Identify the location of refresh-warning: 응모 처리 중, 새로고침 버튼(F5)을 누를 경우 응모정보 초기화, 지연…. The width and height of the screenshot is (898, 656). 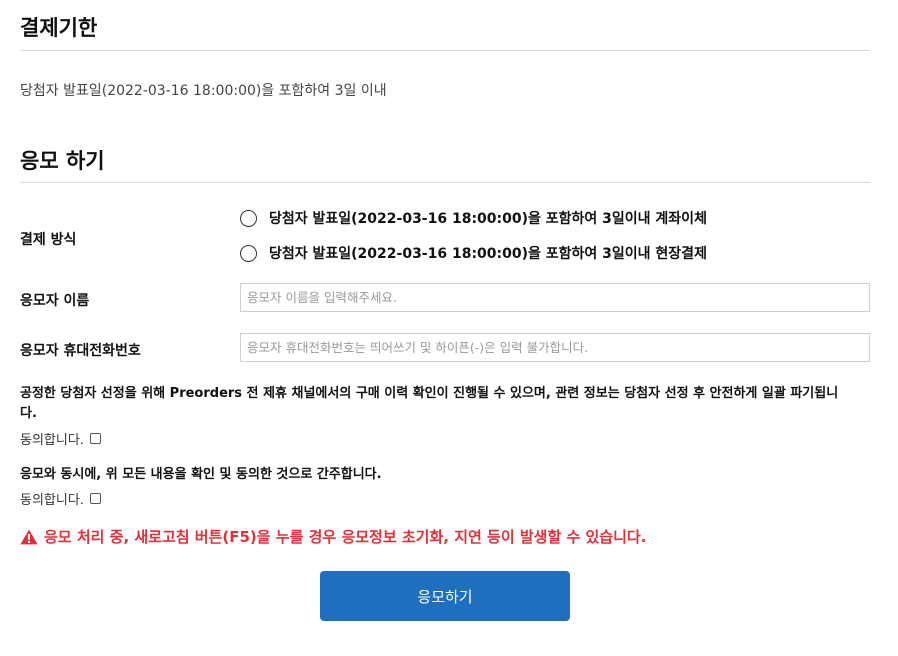
(333, 536).